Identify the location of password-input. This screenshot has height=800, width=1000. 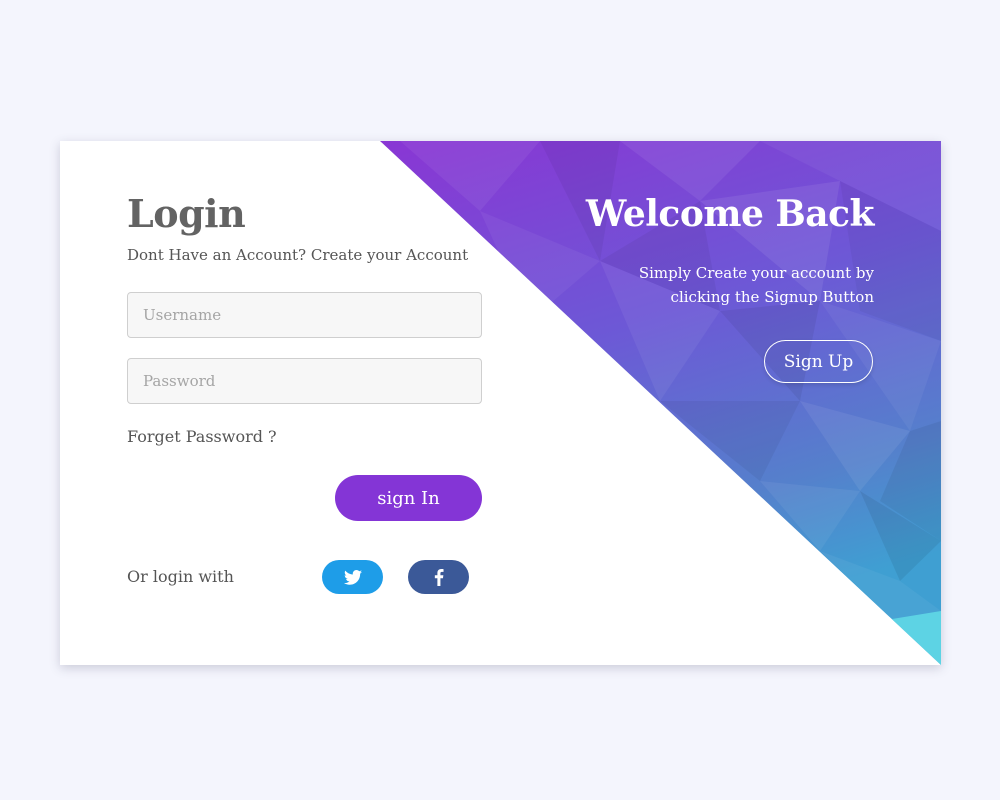
(304, 381).